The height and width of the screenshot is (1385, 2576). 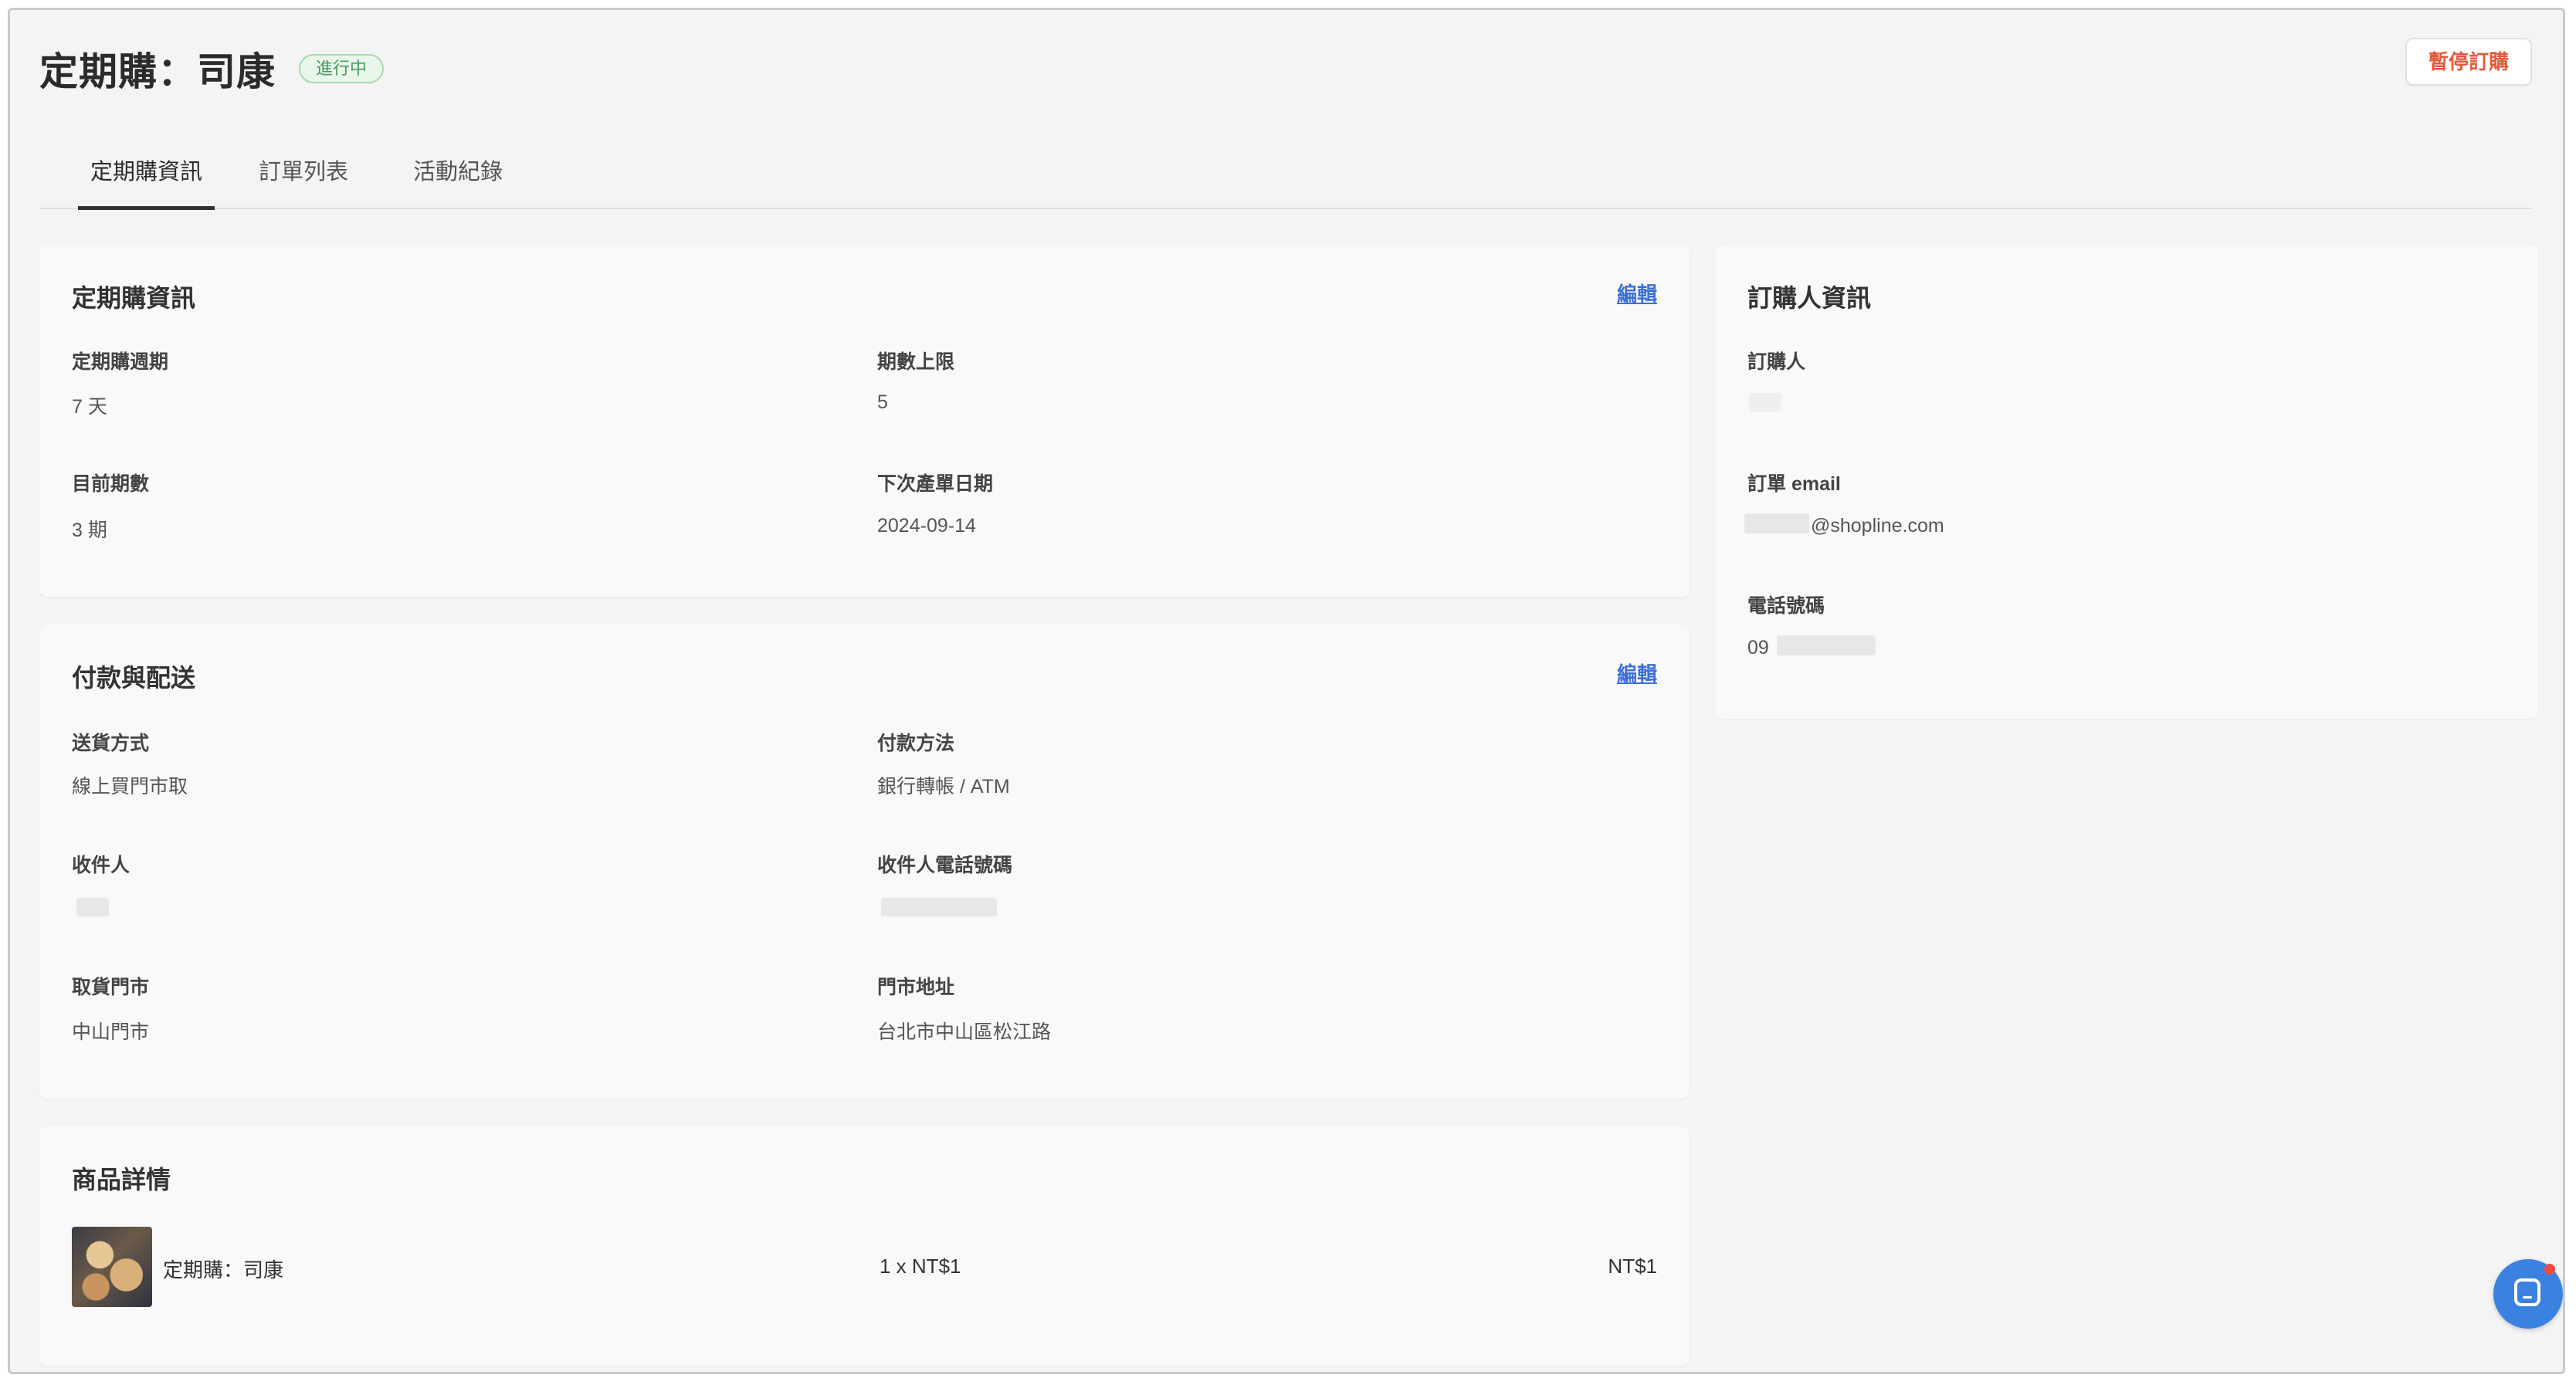 I want to click on chat-bubble-icon, so click(x=2527, y=1292).